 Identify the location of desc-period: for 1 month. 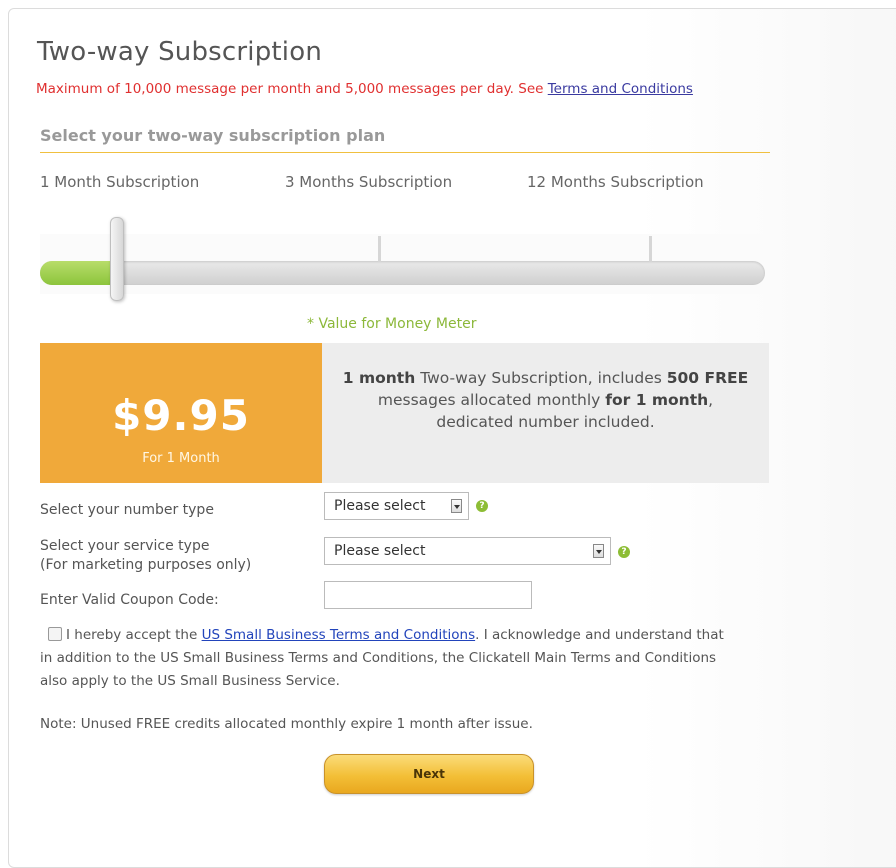
(657, 400).